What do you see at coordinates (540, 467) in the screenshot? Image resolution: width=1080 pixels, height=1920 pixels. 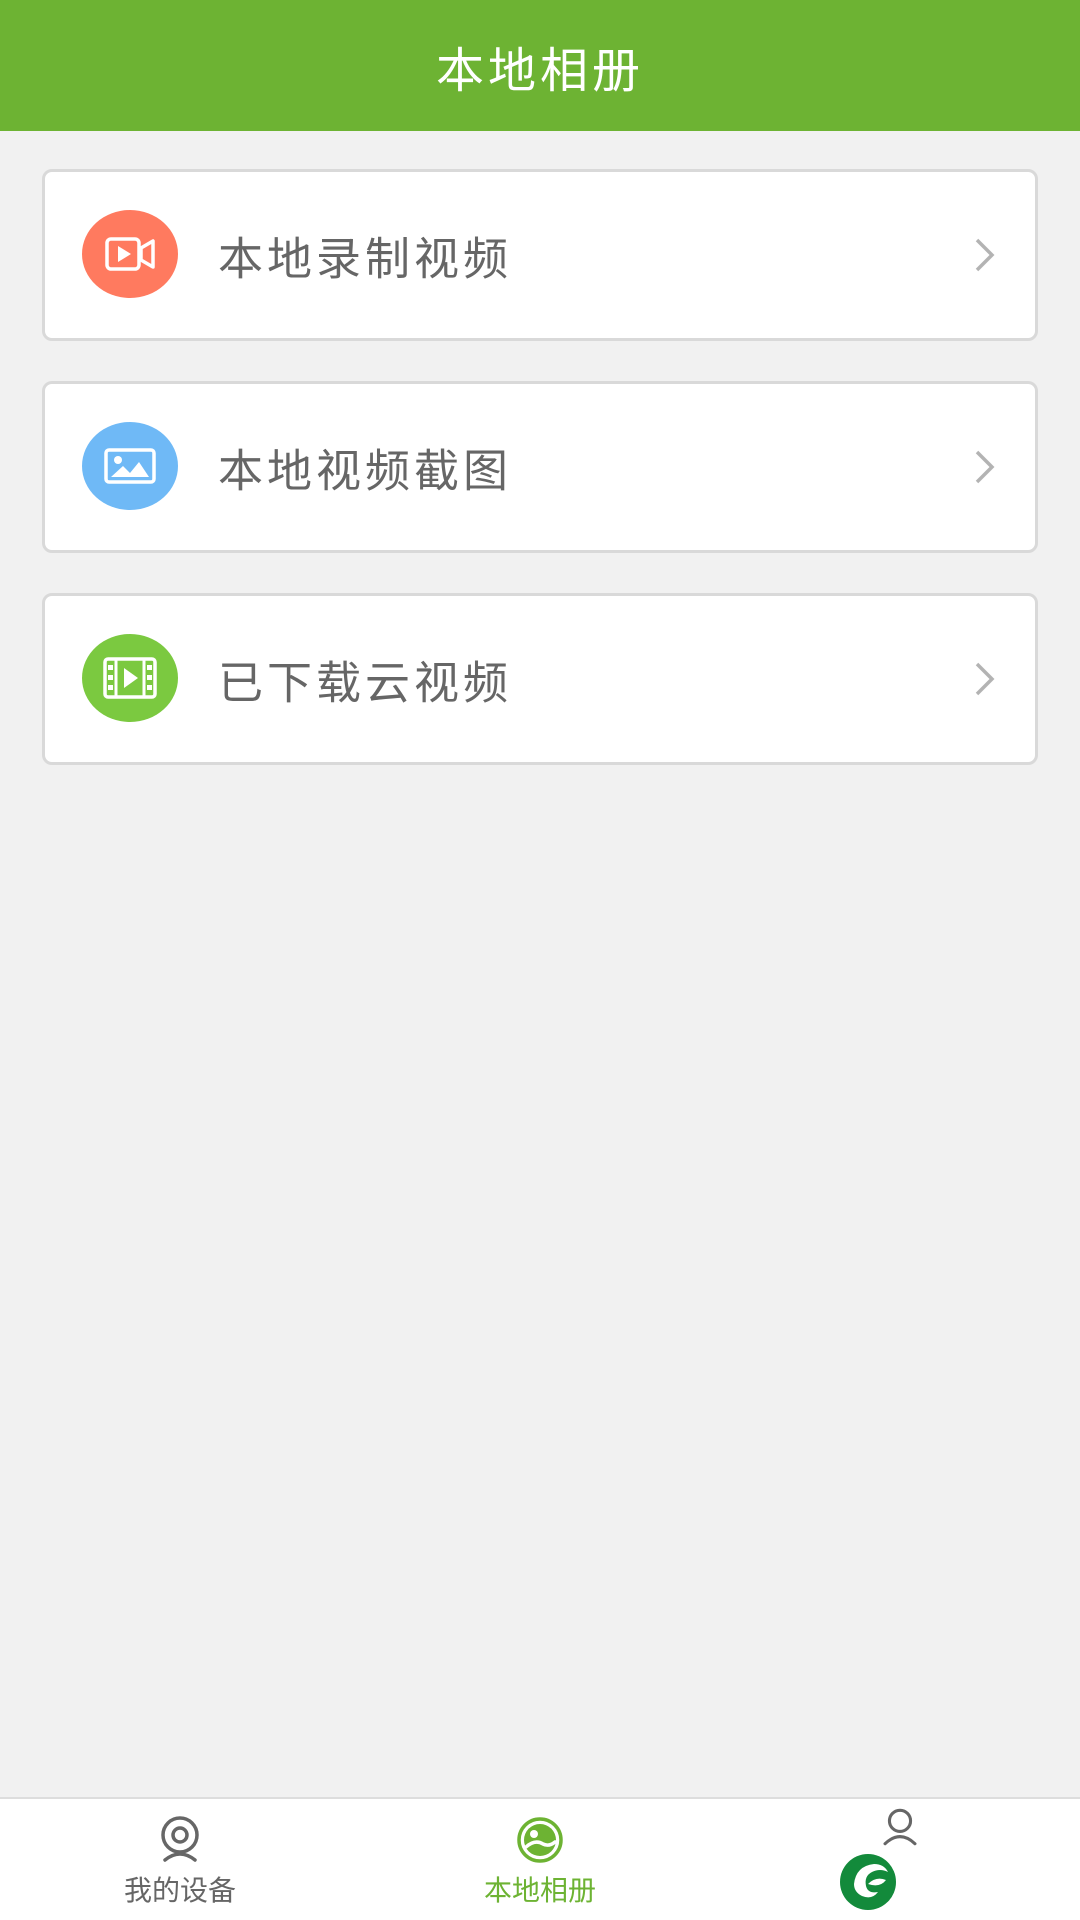 I see `menu-item-local-screenshots: 本地视频截图` at bounding box center [540, 467].